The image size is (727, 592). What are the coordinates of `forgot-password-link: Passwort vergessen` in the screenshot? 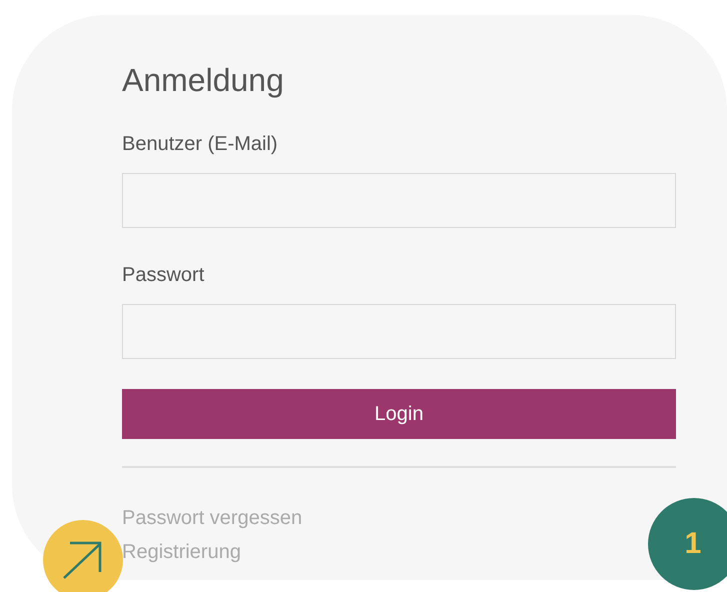 It's located at (212, 518).